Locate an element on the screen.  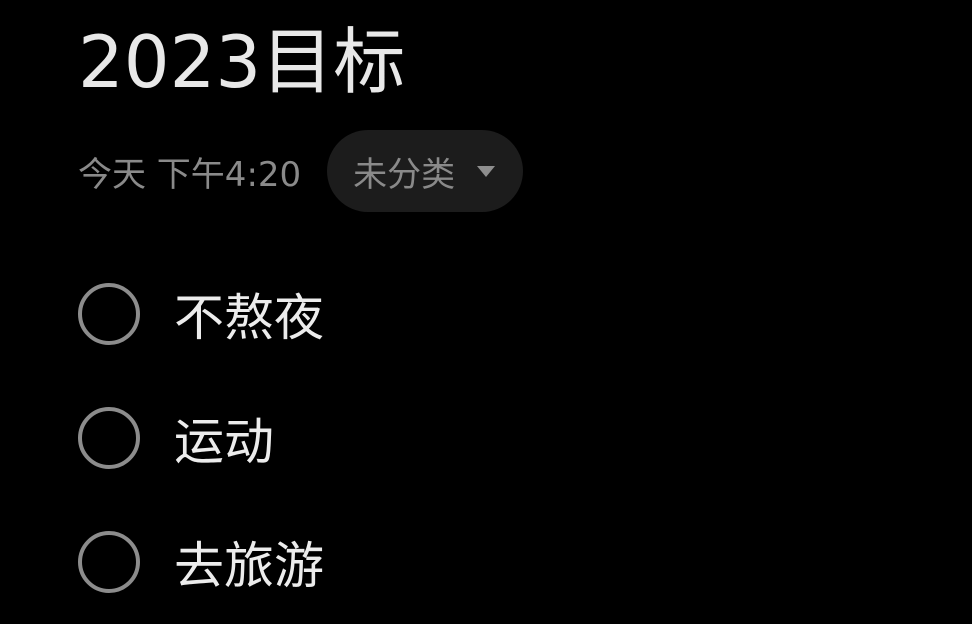
todo-text: 去旅游 is located at coordinates (249, 562).